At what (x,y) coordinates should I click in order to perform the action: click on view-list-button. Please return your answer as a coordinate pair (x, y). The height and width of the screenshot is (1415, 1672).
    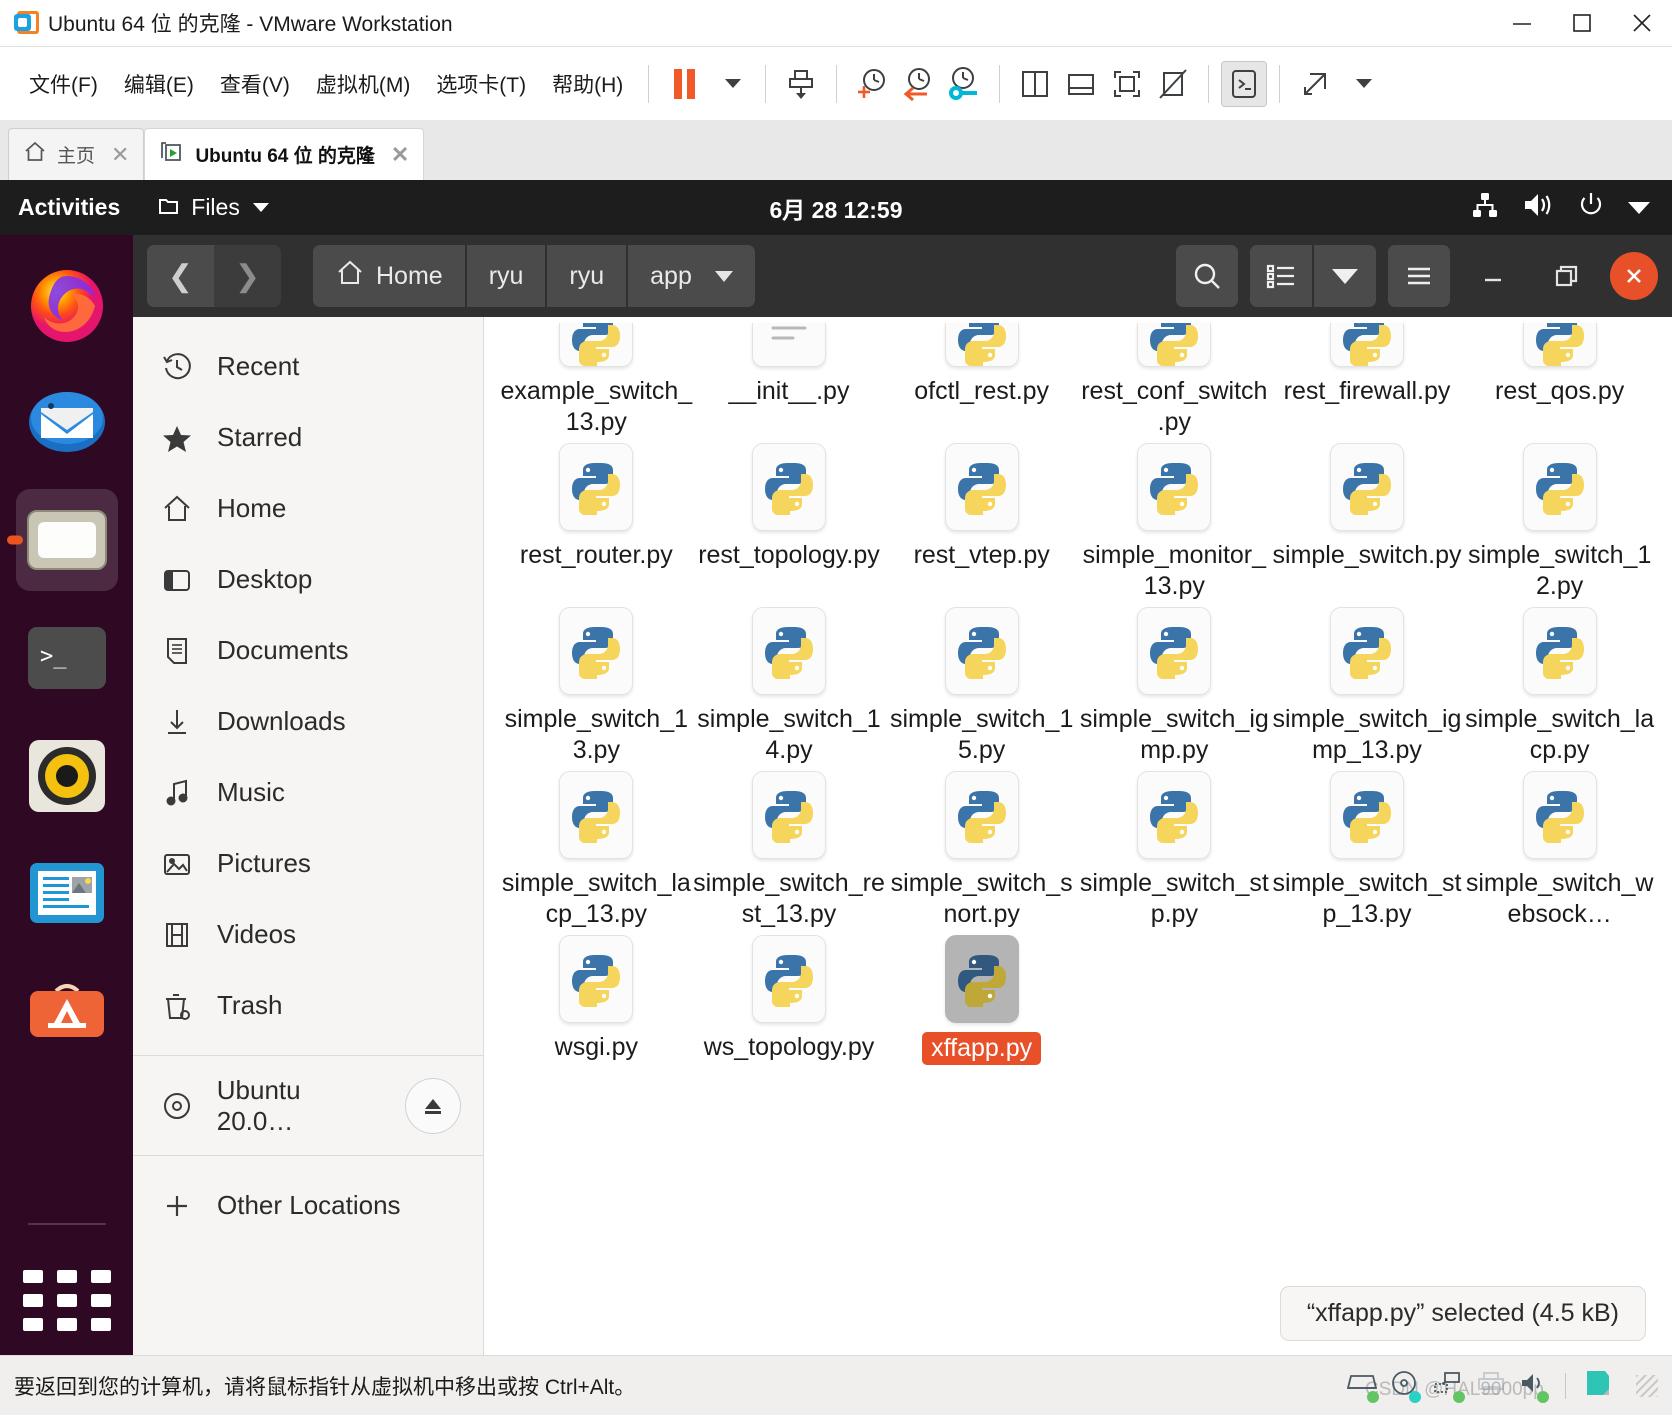
    Looking at the image, I should click on (1281, 276).